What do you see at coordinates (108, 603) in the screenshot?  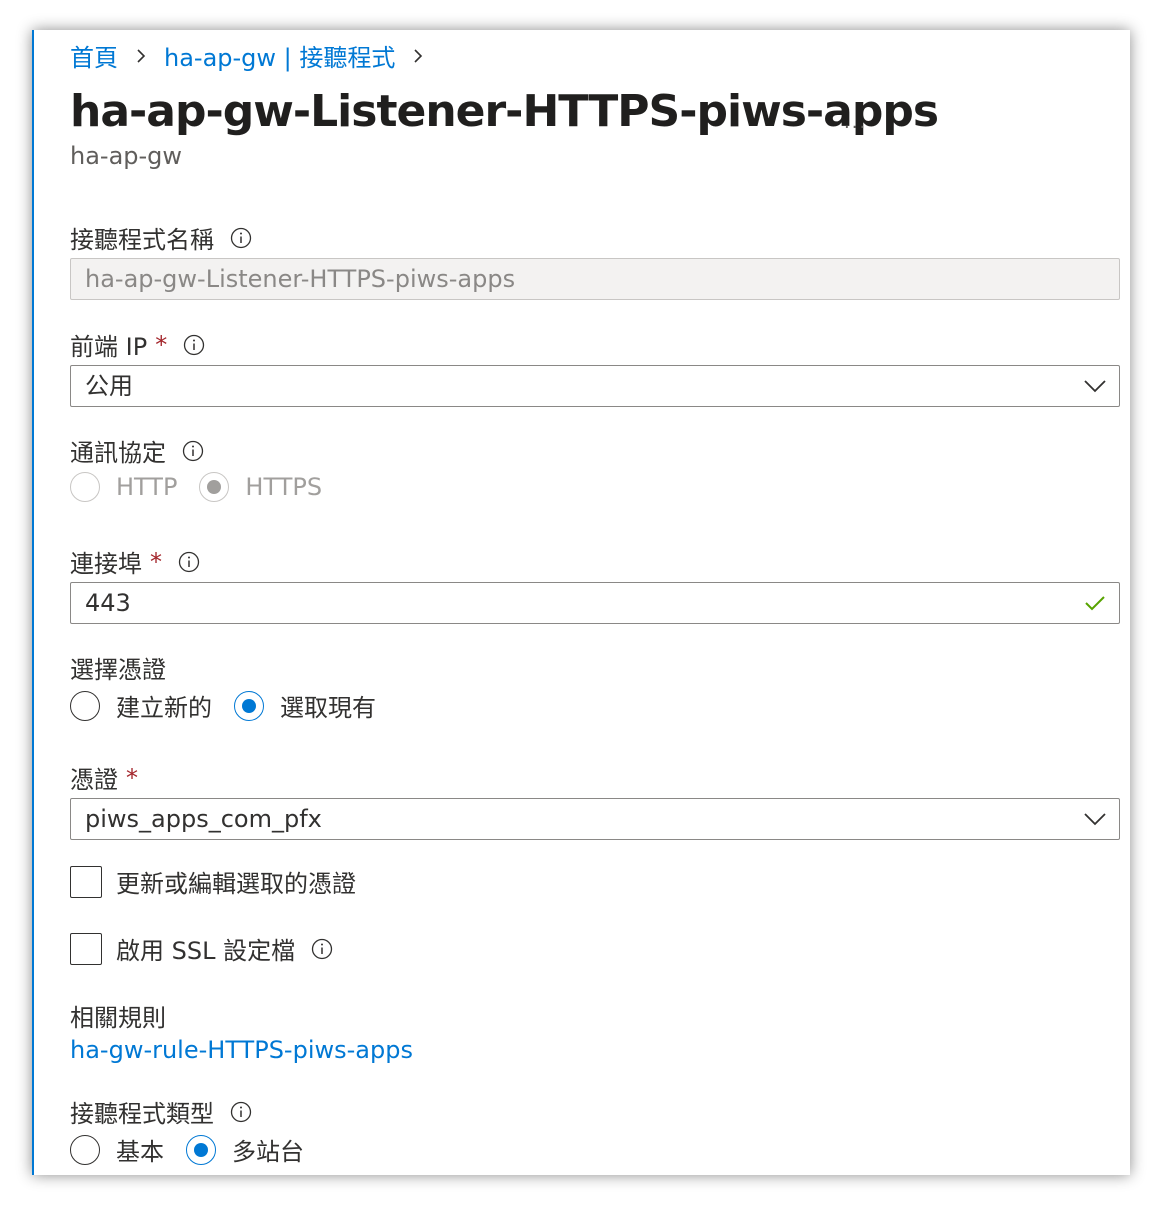 I see `port-value: 443` at bounding box center [108, 603].